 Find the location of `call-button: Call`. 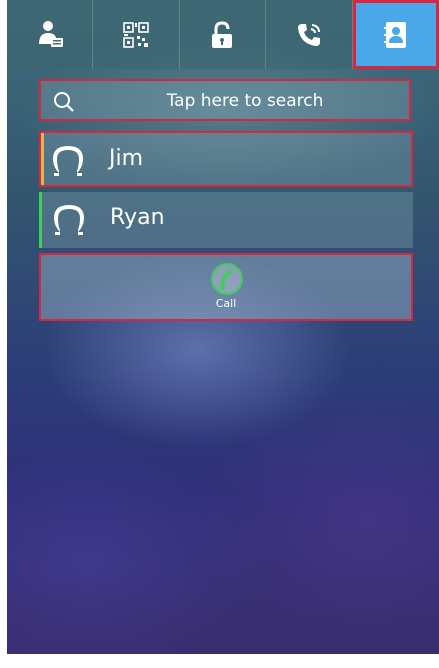

call-button: Call is located at coordinates (226, 287).